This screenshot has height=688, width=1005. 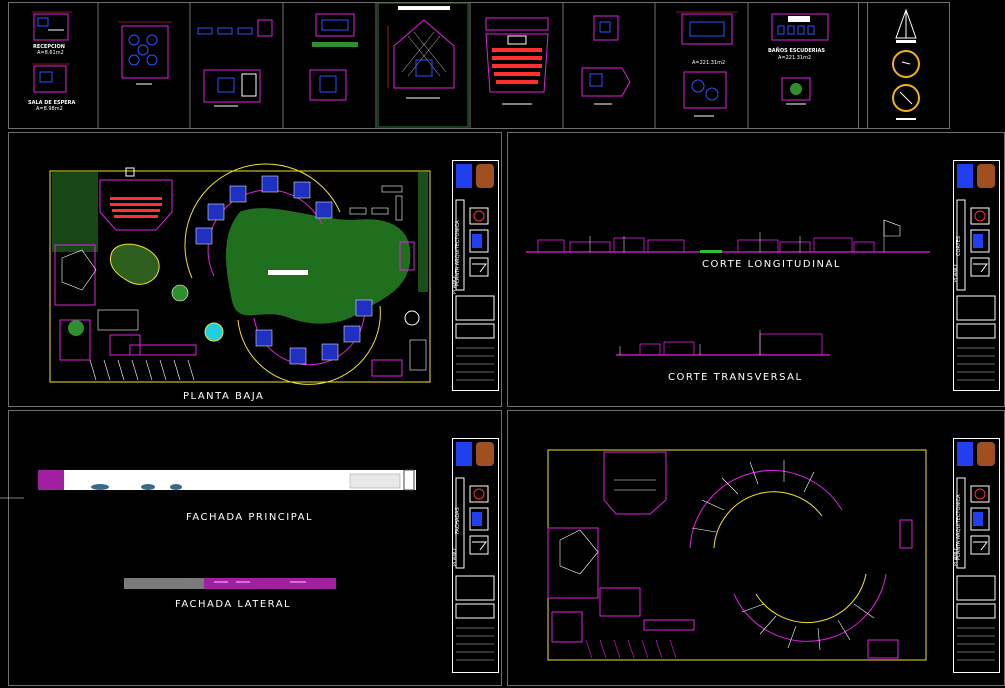 What do you see at coordinates (737, 555) in the screenshot?
I see `wall-plan-drawing` at bounding box center [737, 555].